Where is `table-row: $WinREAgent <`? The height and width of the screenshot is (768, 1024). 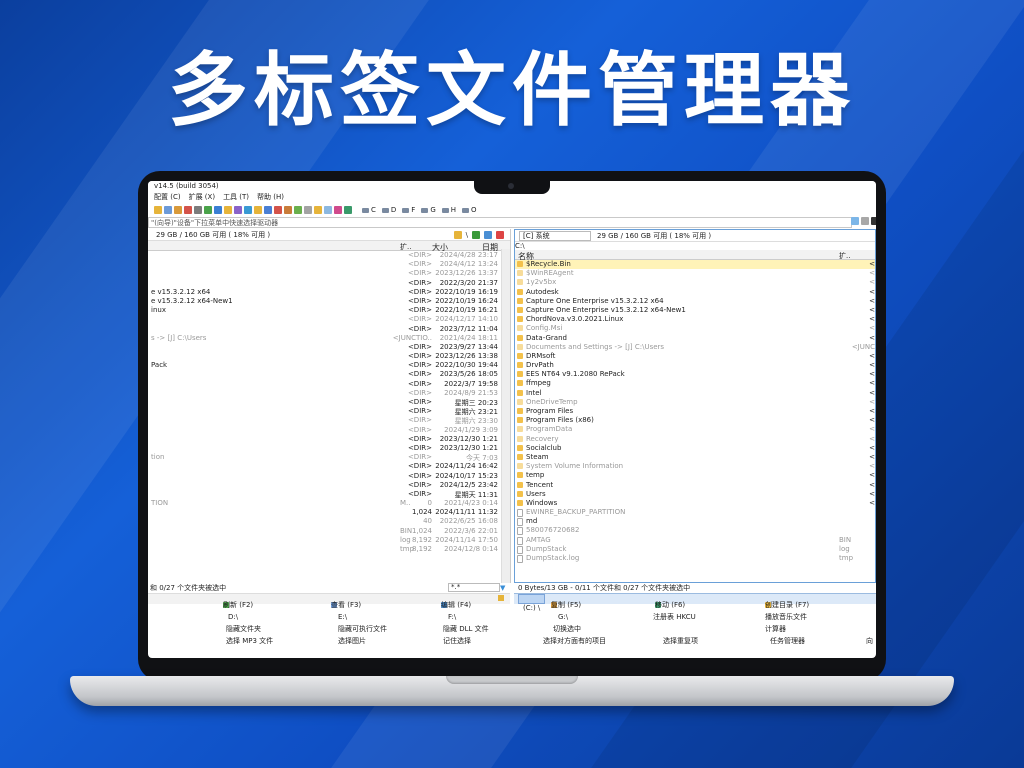 table-row: $WinREAgent < is located at coordinates (695, 273).